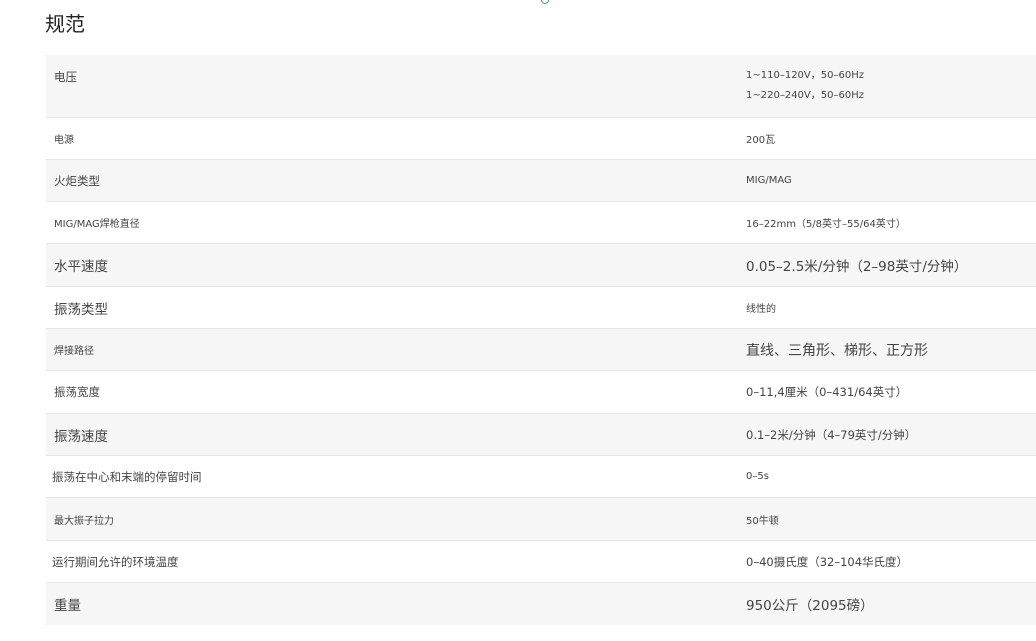 Image resolution: width=1036 pixels, height=641 pixels. Describe the element at coordinates (541, 223) in the screenshot. I see `table-row: MIG/MAG焊枪直径 16–22mm（5/8英寸–55/64英寸）` at that location.